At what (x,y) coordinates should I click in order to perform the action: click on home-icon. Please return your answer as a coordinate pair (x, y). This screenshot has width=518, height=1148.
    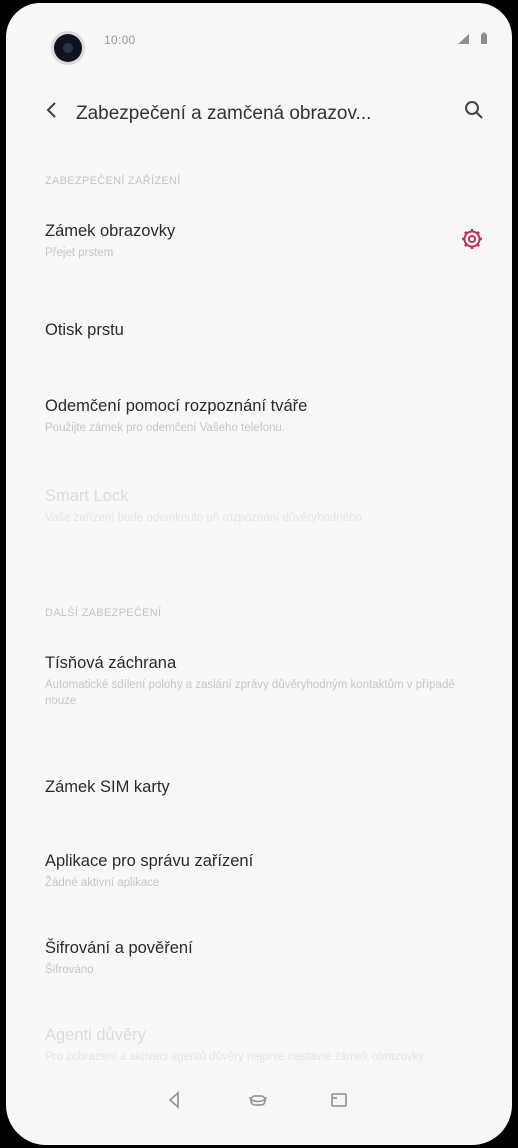
    Looking at the image, I should click on (259, 1102).